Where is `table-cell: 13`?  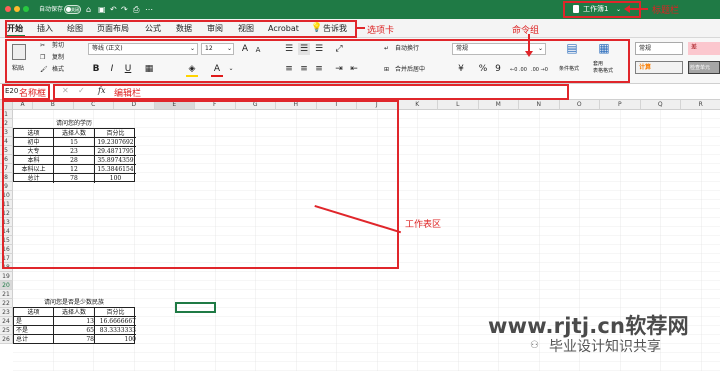 table-cell: 13 is located at coordinates (74, 321).